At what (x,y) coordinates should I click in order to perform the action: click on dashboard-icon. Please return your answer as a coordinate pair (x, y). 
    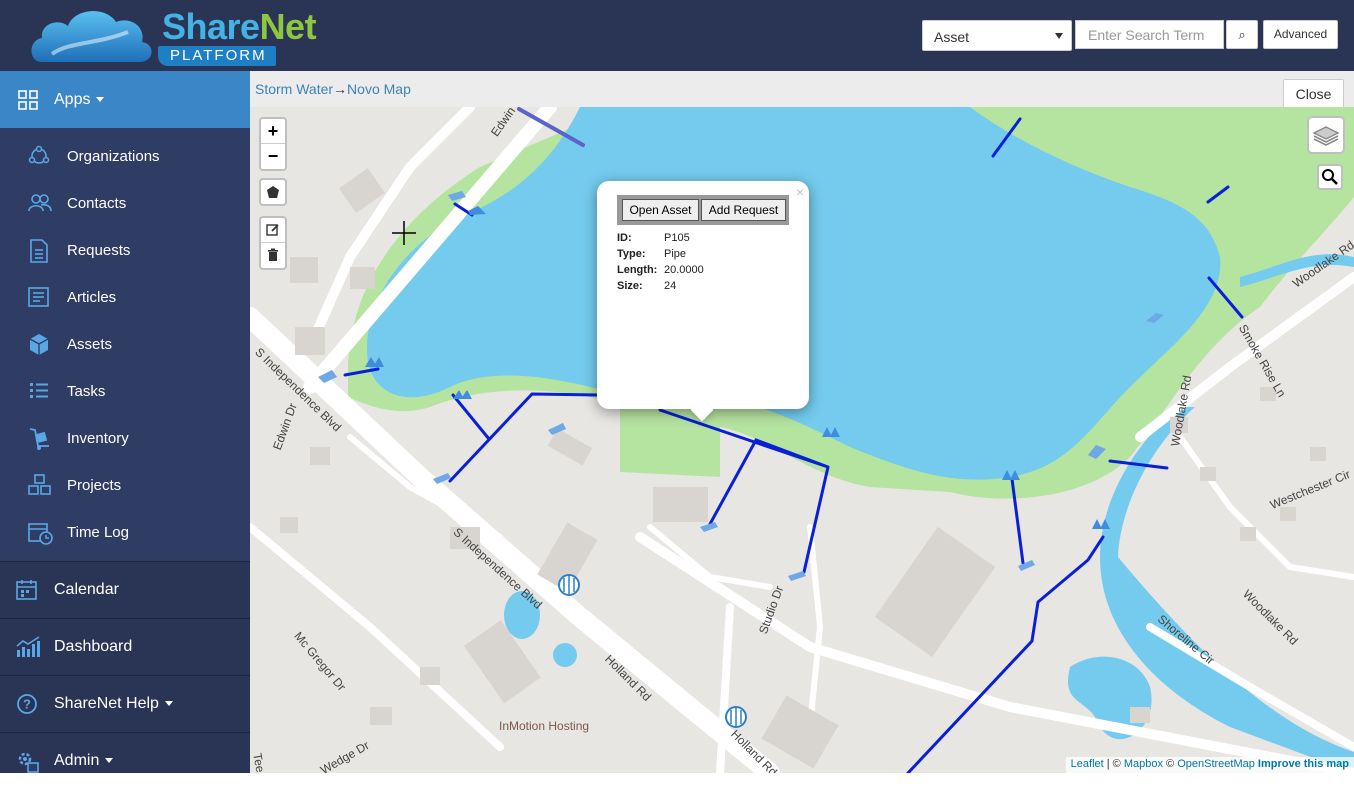
    Looking at the image, I should click on (28, 646).